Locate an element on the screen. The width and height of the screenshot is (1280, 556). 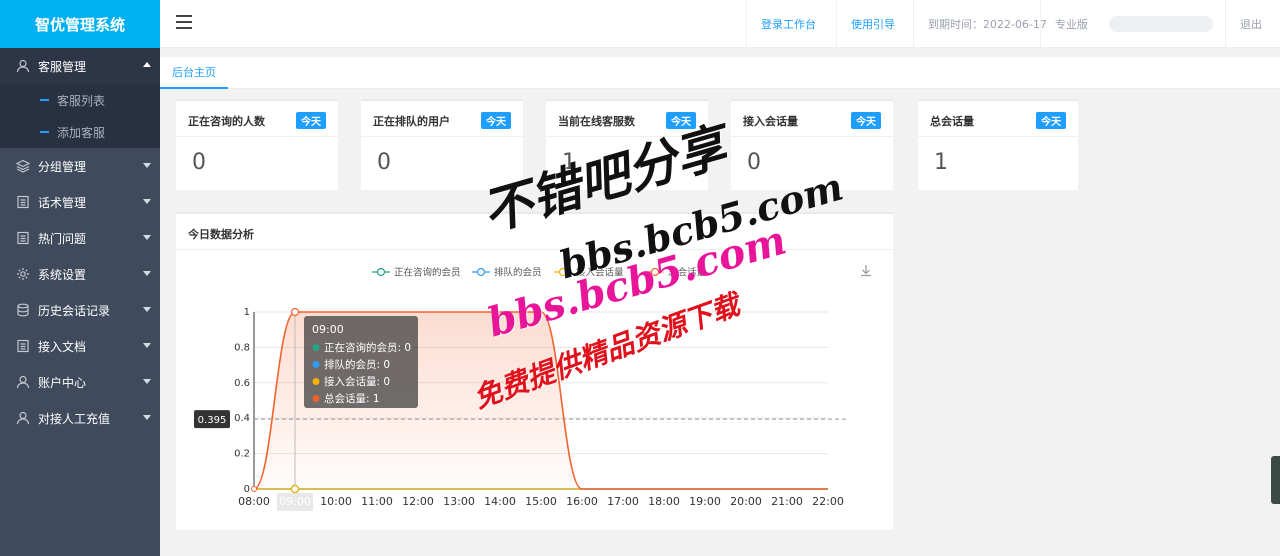
stat-card-title: 总会话量 is located at coordinates (952, 121).